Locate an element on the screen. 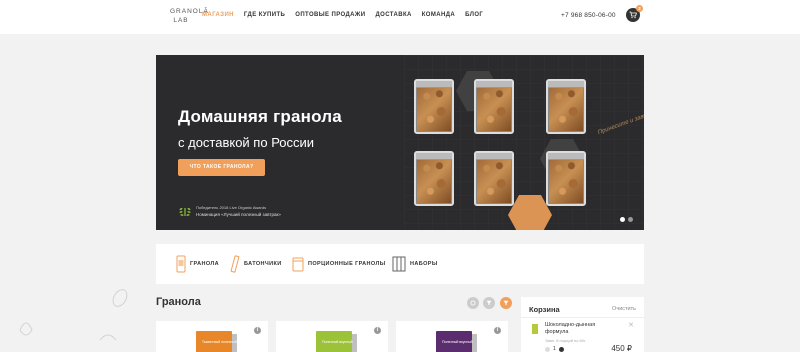 The height and width of the screenshot is (352, 800). filter-button is located at coordinates (489, 303).